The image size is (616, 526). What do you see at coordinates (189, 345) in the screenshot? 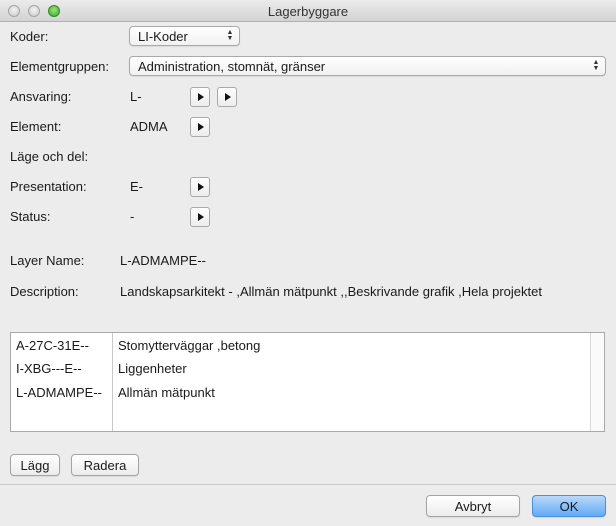
I see `layer-description: Stomytterväggar ,betong` at bounding box center [189, 345].